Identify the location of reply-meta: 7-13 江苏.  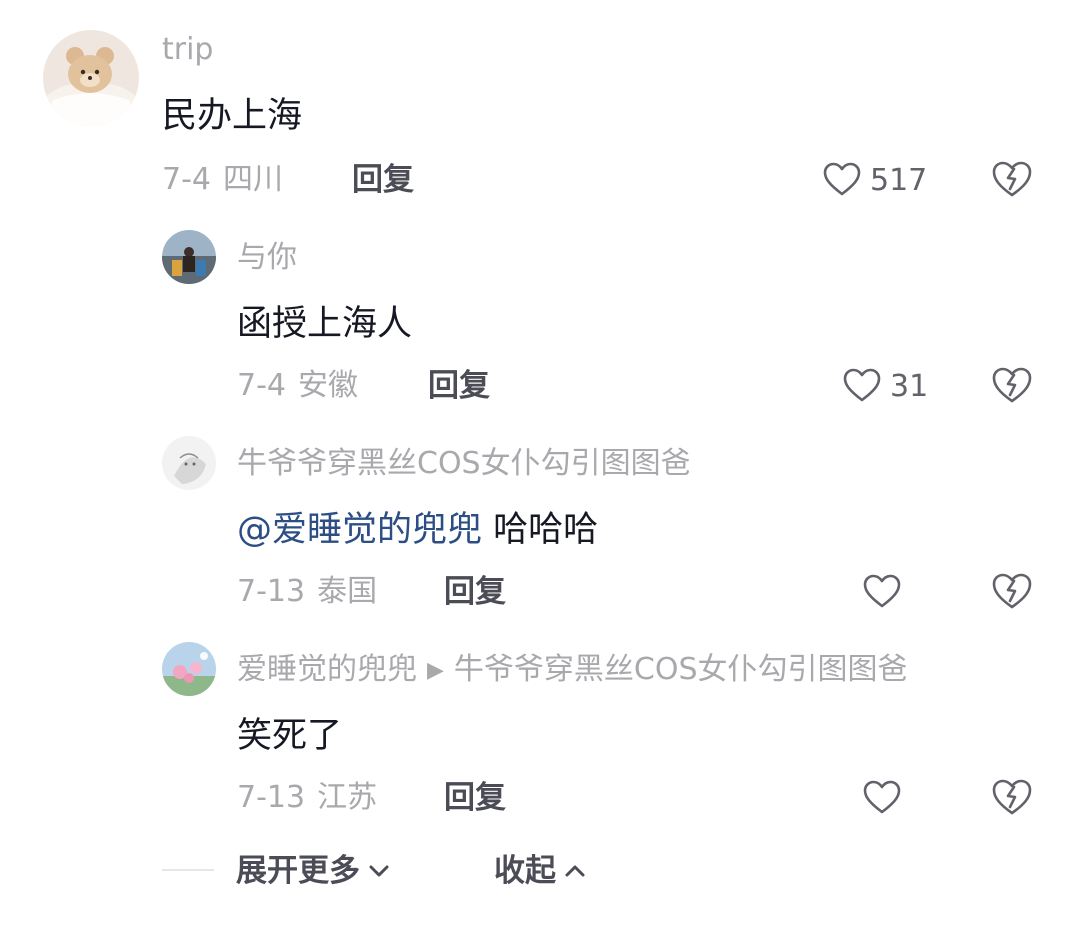
(307, 798).